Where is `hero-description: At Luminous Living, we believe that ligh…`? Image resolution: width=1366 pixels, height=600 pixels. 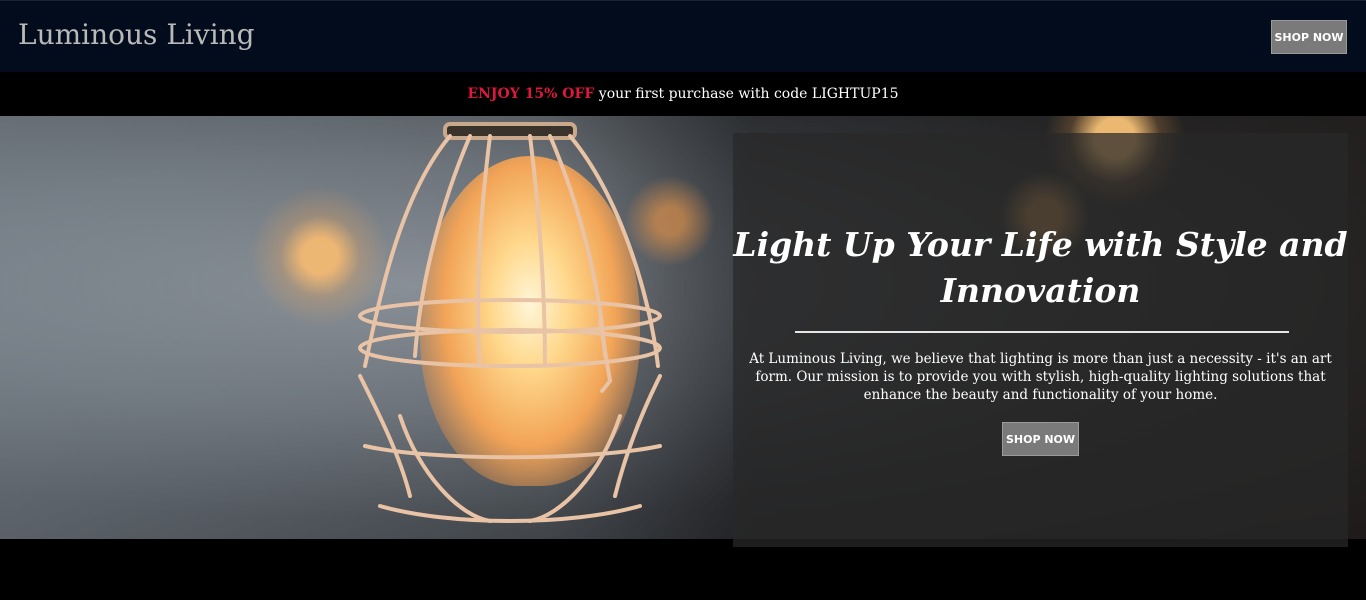
hero-description: At Luminous Living, we believe that ligh… is located at coordinates (1040, 377).